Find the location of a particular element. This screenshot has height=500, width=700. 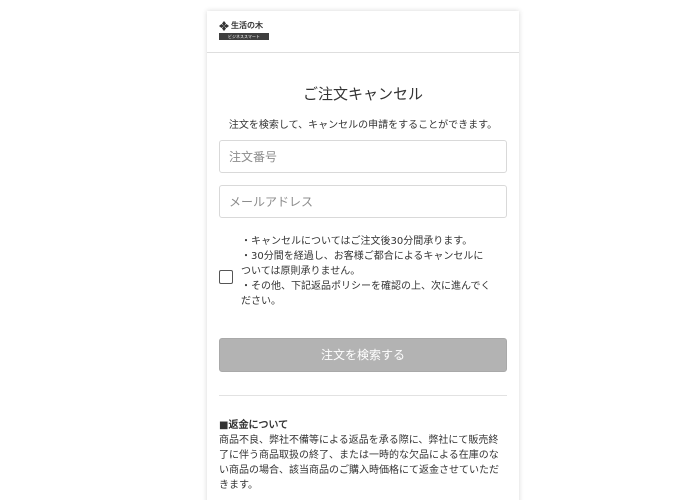

policy-note-line: ついては原則承りません。 is located at coordinates (301, 271).